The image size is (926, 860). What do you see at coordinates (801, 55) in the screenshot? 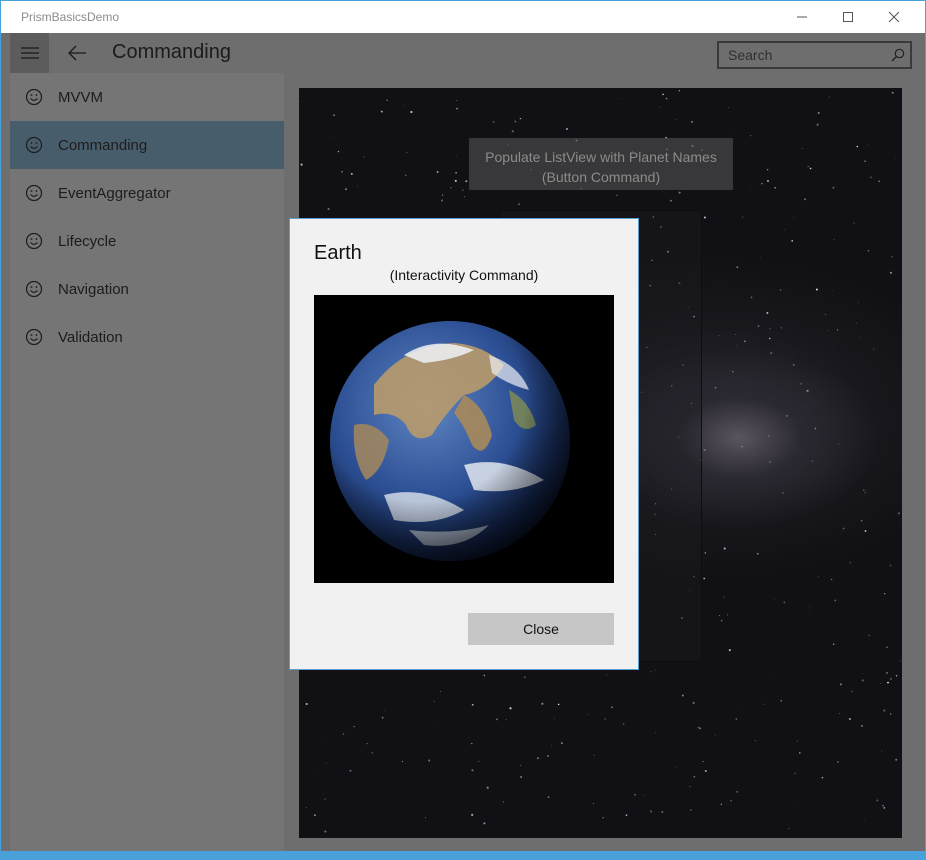
I see `search-input` at bounding box center [801, 55].